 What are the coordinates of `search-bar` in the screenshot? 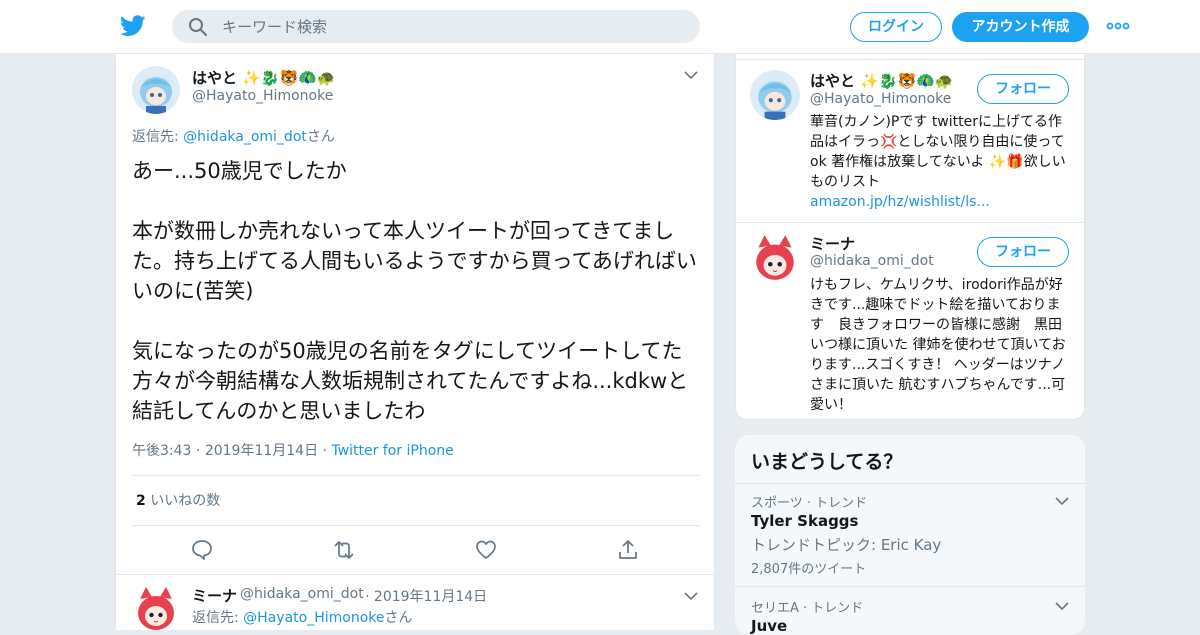 It's located at (436, 26).